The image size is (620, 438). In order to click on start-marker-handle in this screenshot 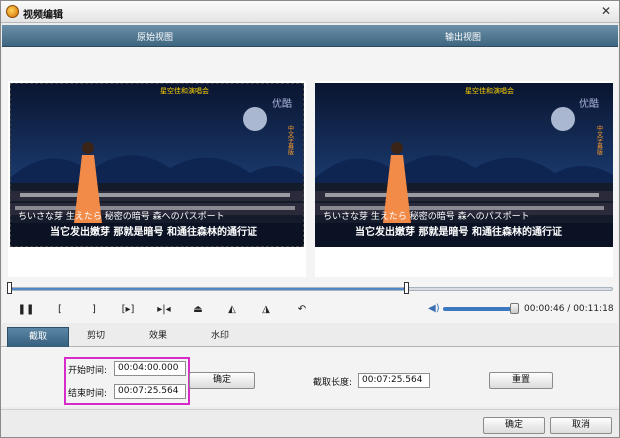, I will do `click(9, 288)`.